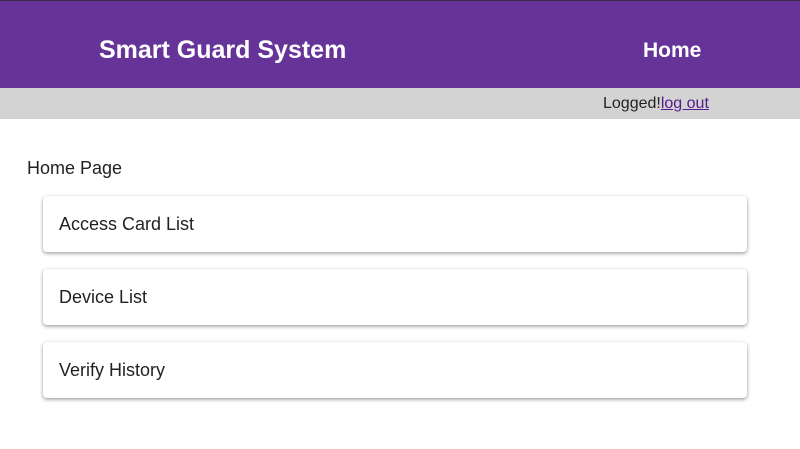 The image size is (800, 449). I want to click on nav-home-link: Home, so click(672, 51).